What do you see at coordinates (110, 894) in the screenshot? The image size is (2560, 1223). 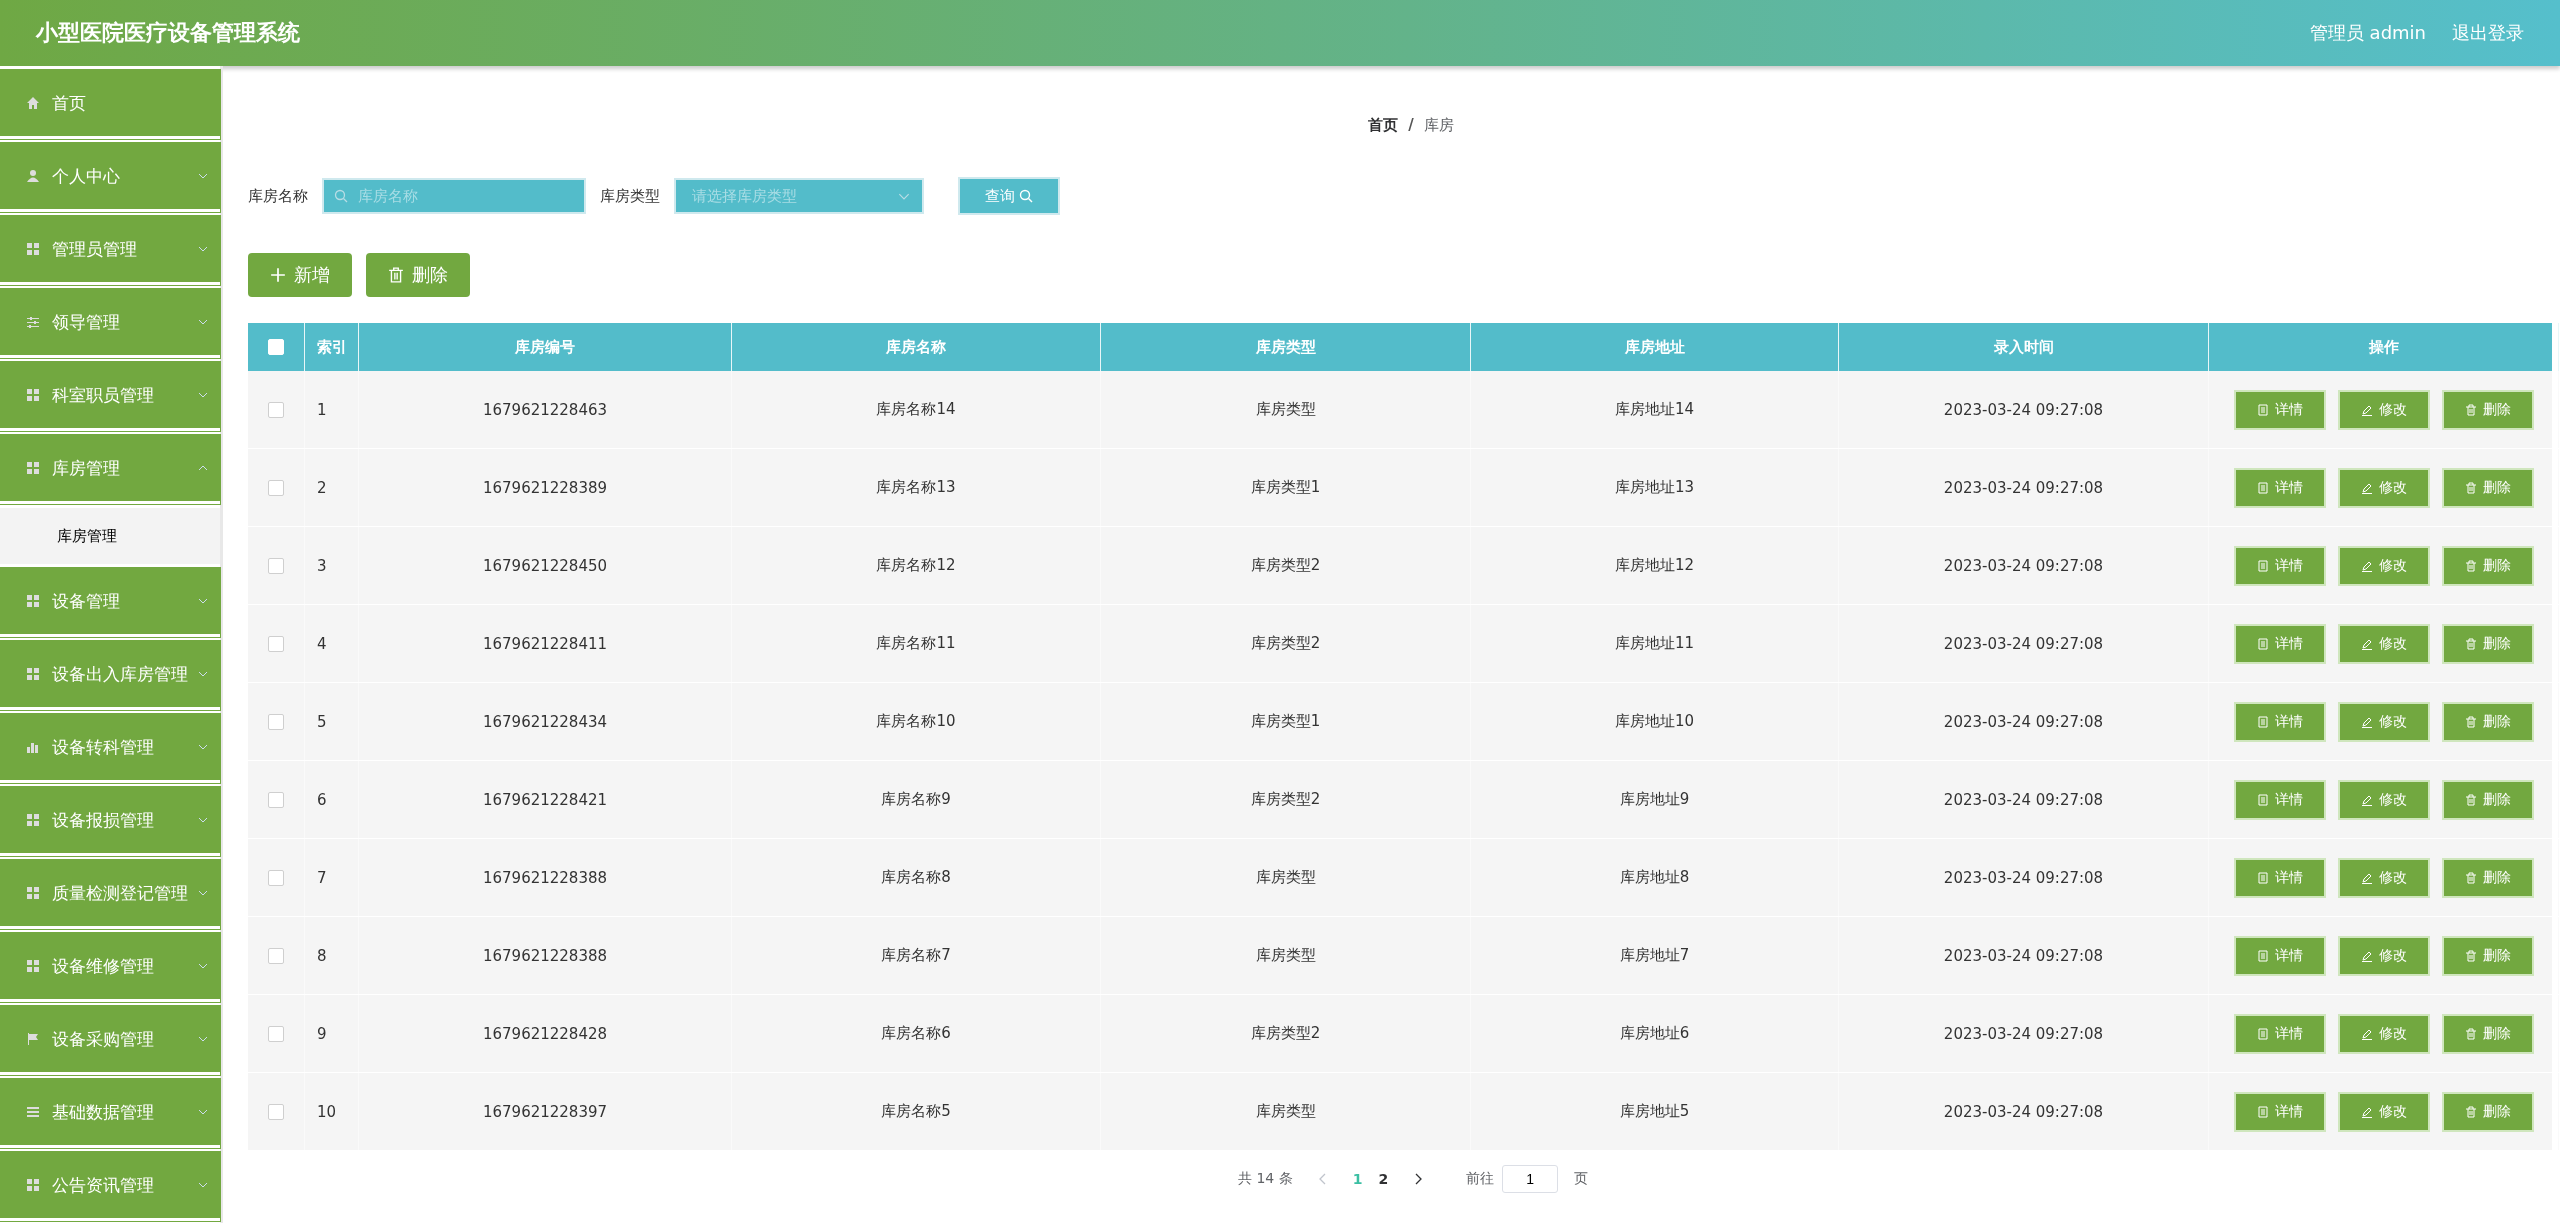 I see `menu-item: 质量检测登记管理` at bounding box center [110, 894].